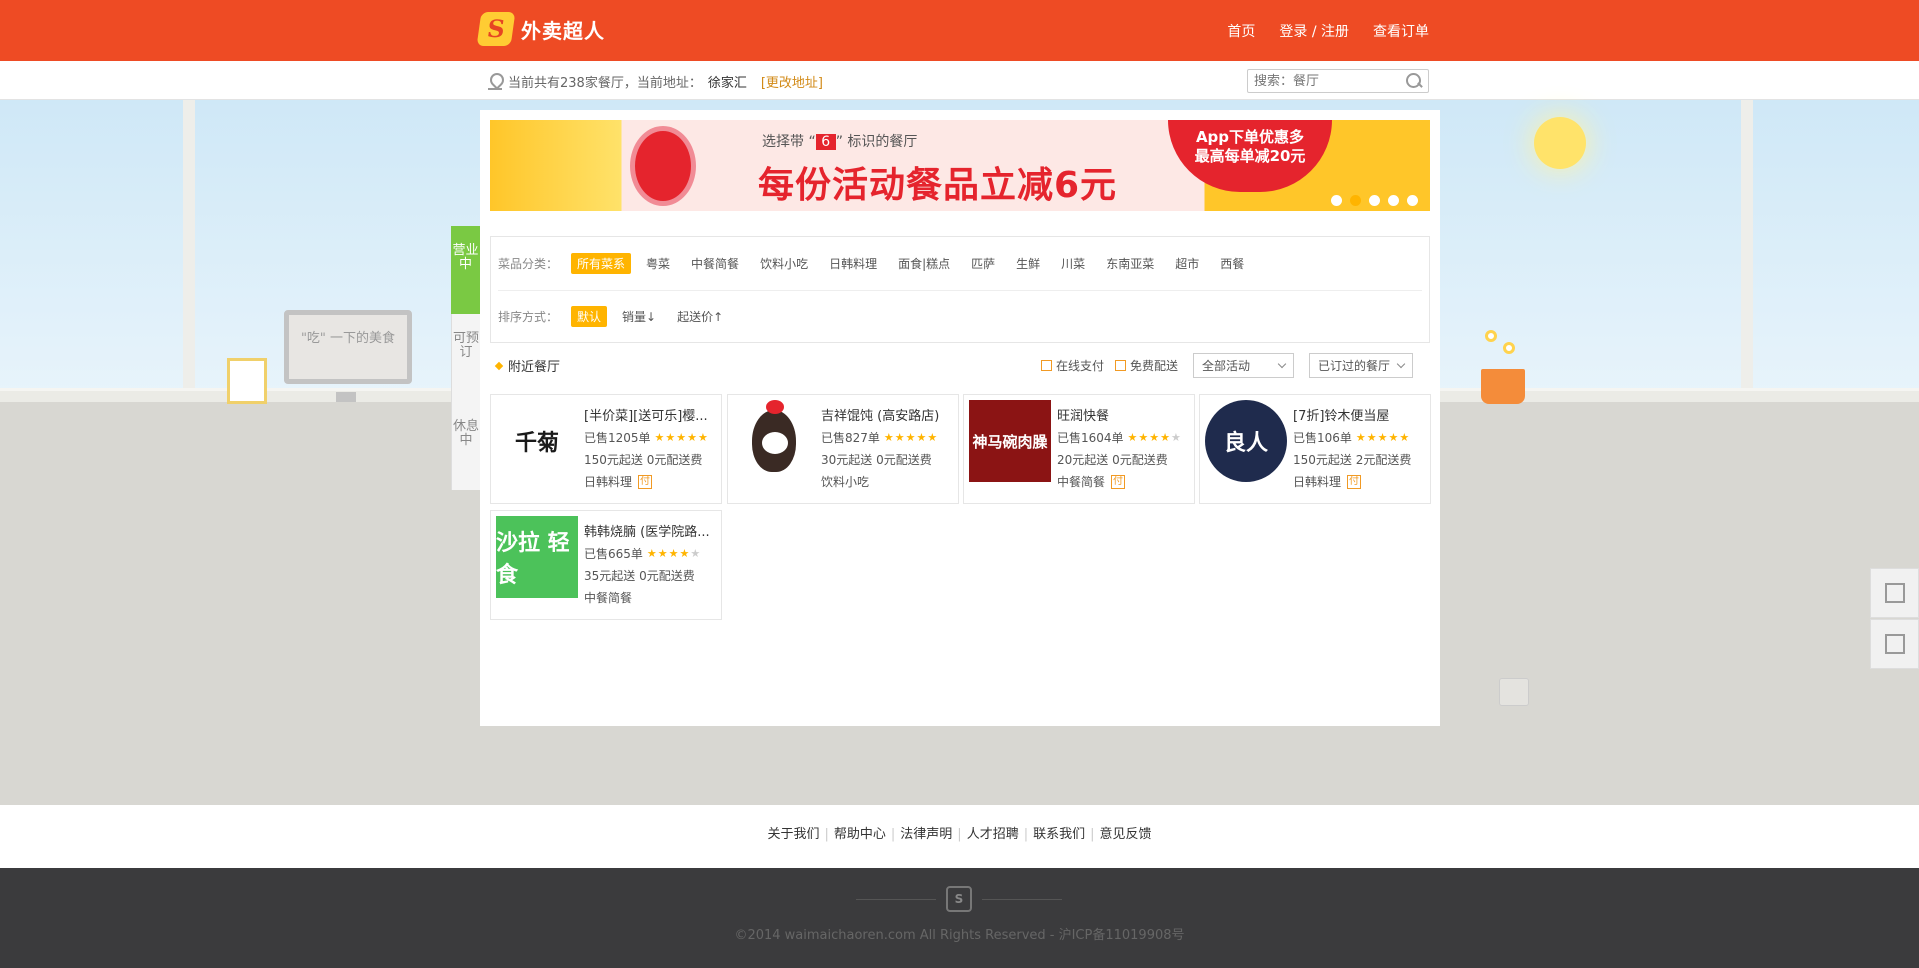 The width and height of the screenshot is (1919, 968). Describe the element at coordinates (1314, 31) in the screenshot. I see `nav-login-link: 登录 / 注册` at that location.